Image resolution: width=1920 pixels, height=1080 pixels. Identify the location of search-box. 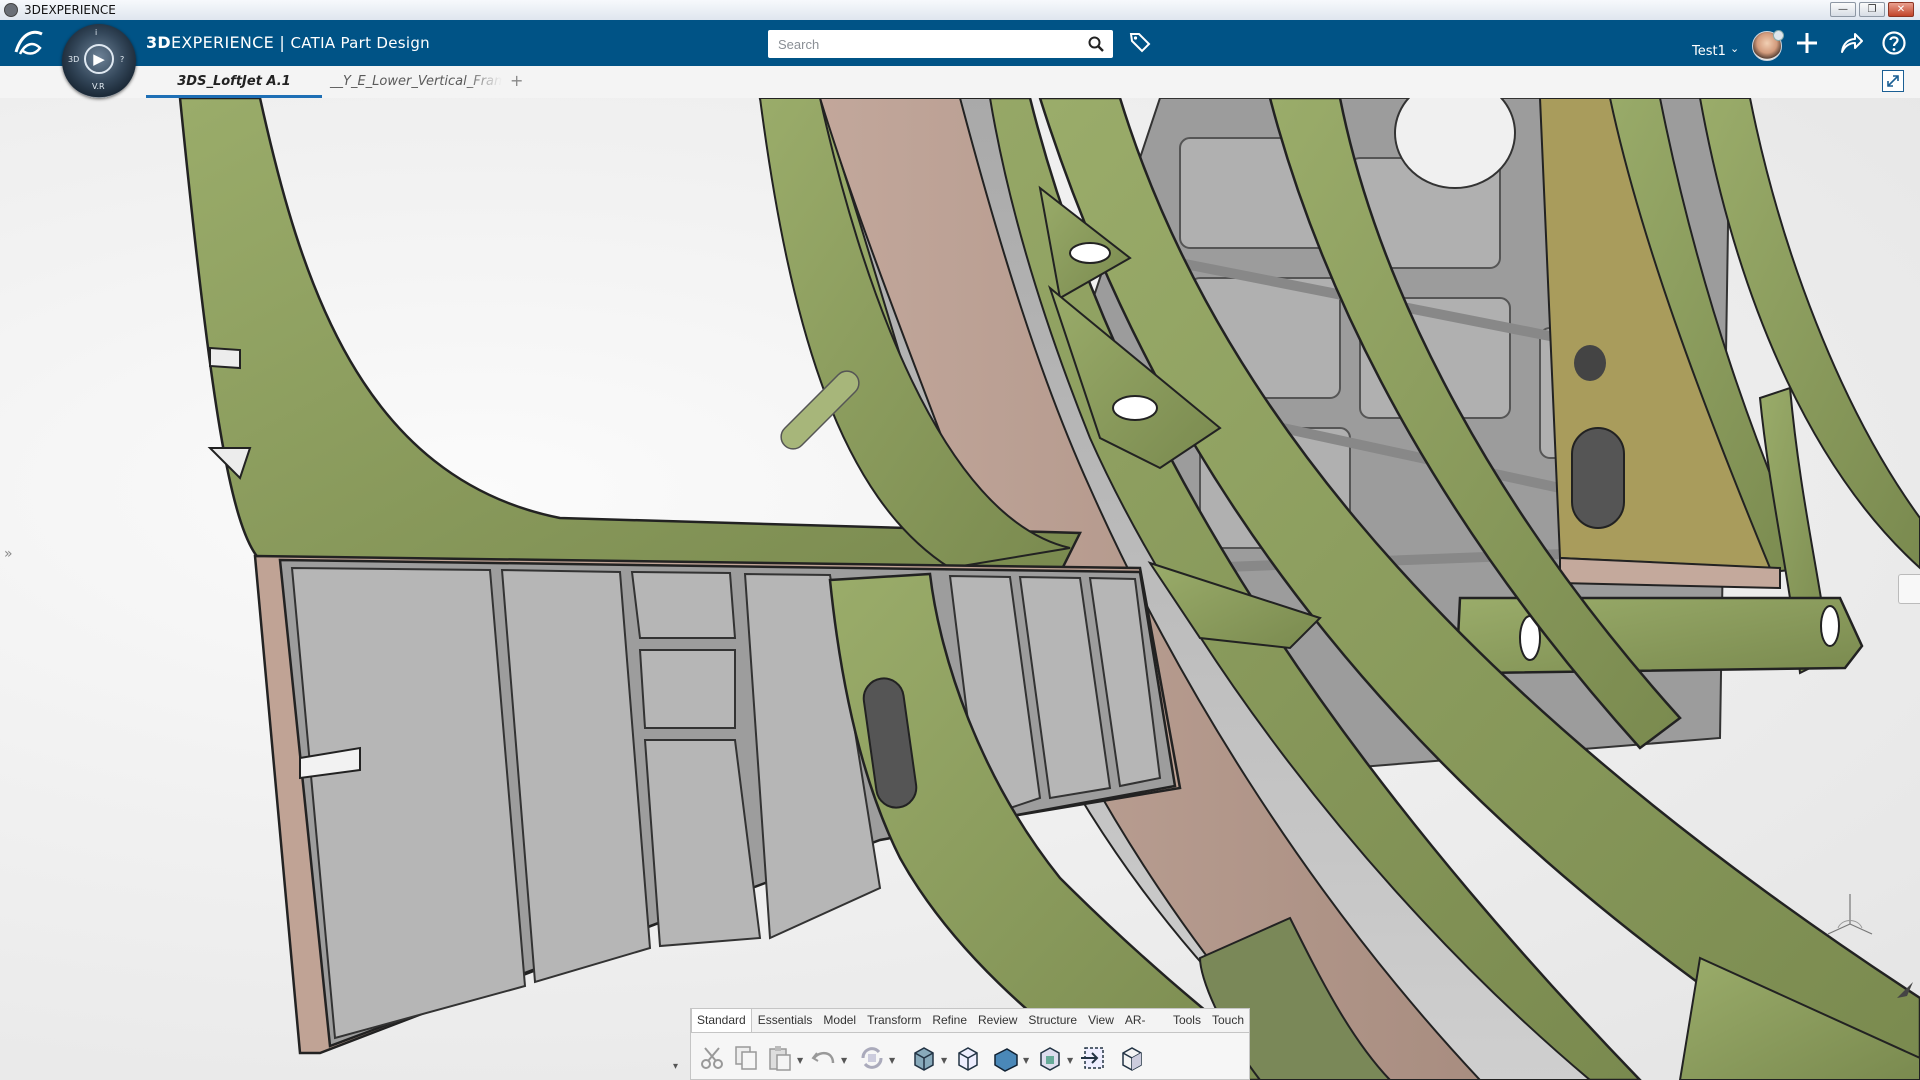
(940, 44).